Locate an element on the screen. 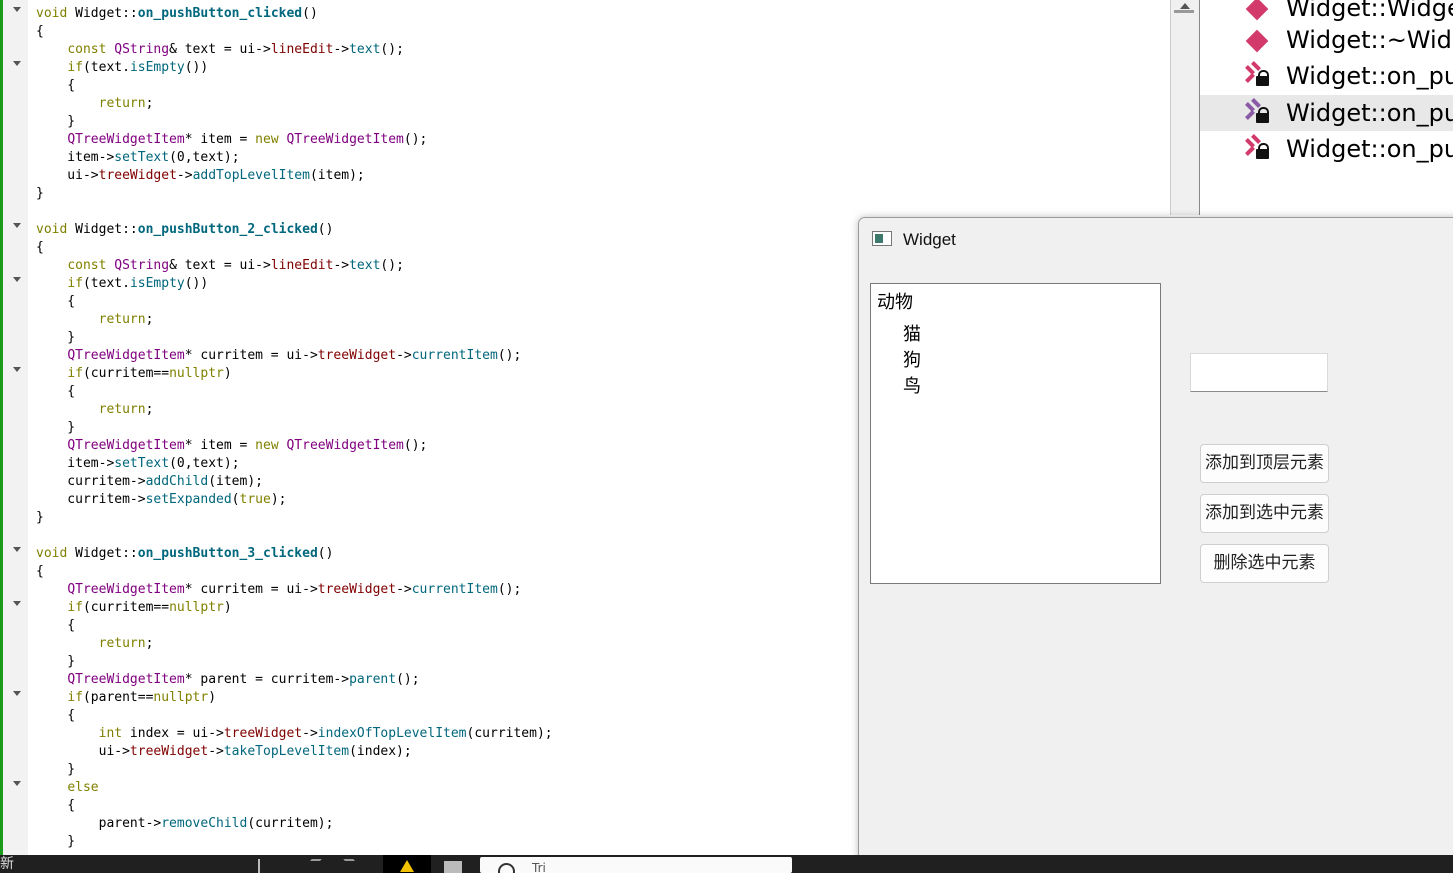 The image size is (1453, 873). code-line: ui->treeWidget->addTopLevelItem(item); is located at coordinates (200, 175).